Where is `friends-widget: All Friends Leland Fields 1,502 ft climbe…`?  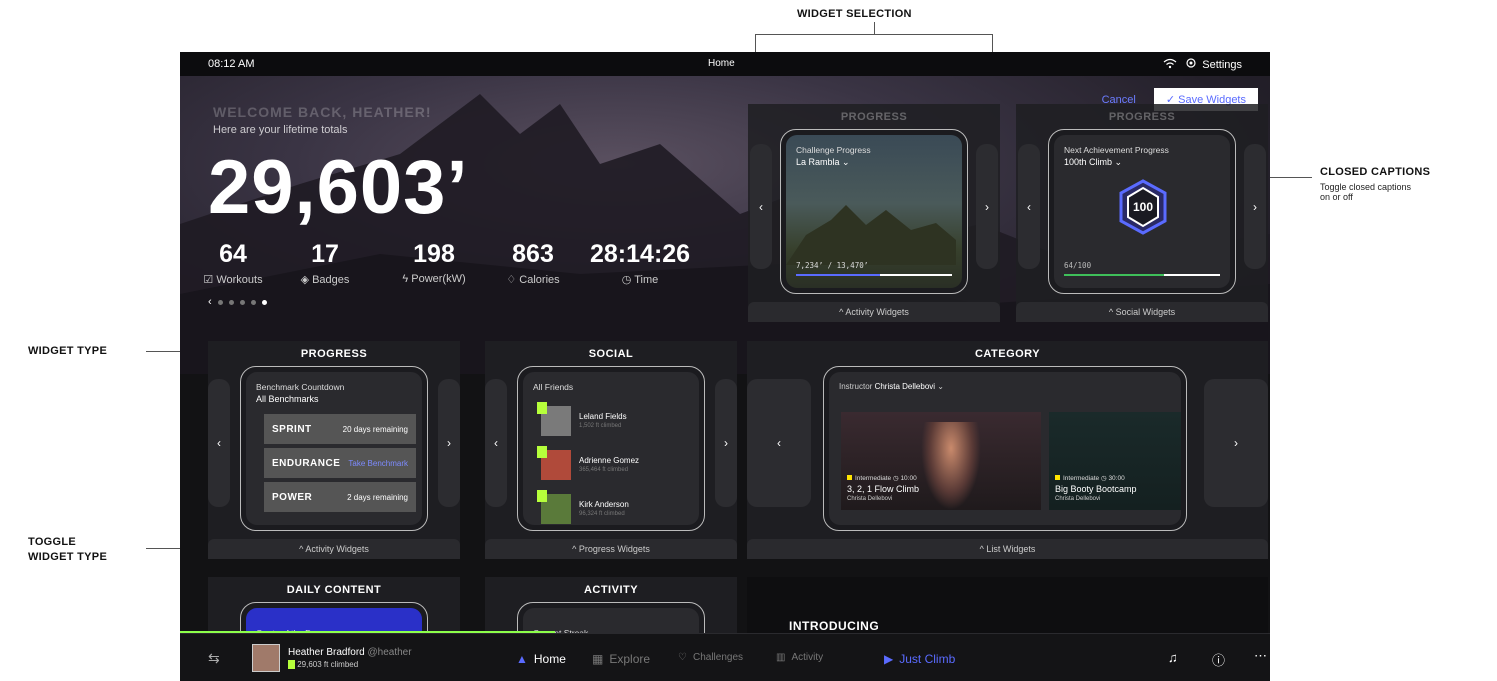
friends-widget: All Friends Leland Fields 1,502 ft climbe… is located at coordinates (611, 448).